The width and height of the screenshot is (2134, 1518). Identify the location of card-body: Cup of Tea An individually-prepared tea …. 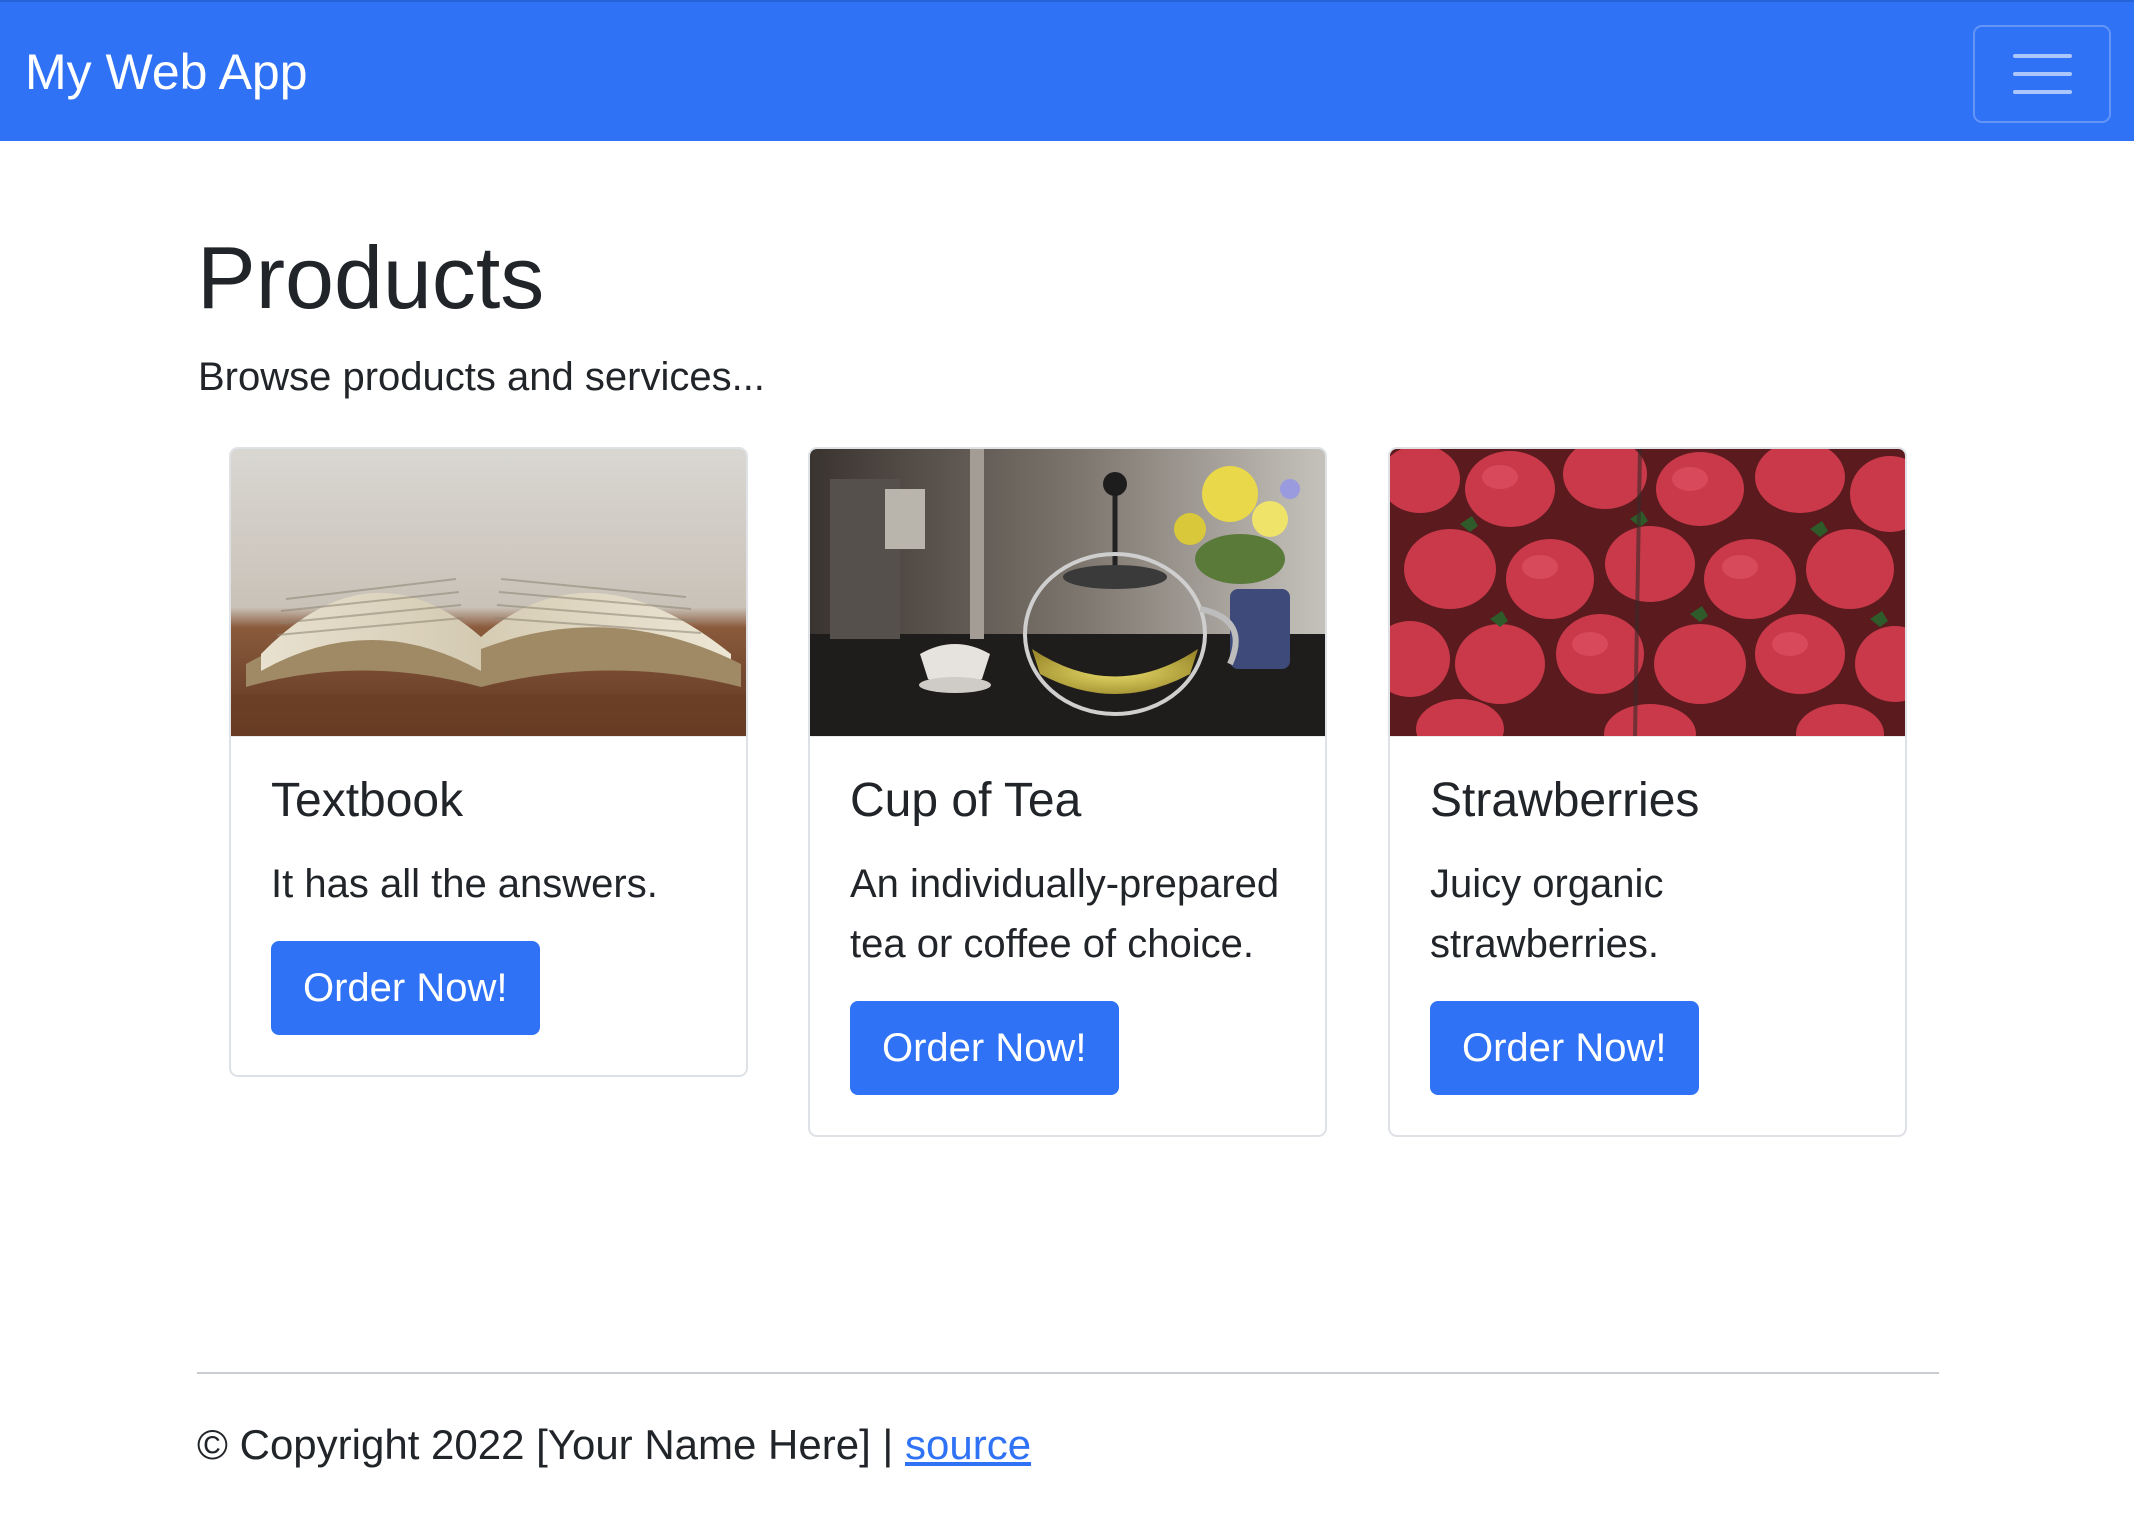
(1067, 936).